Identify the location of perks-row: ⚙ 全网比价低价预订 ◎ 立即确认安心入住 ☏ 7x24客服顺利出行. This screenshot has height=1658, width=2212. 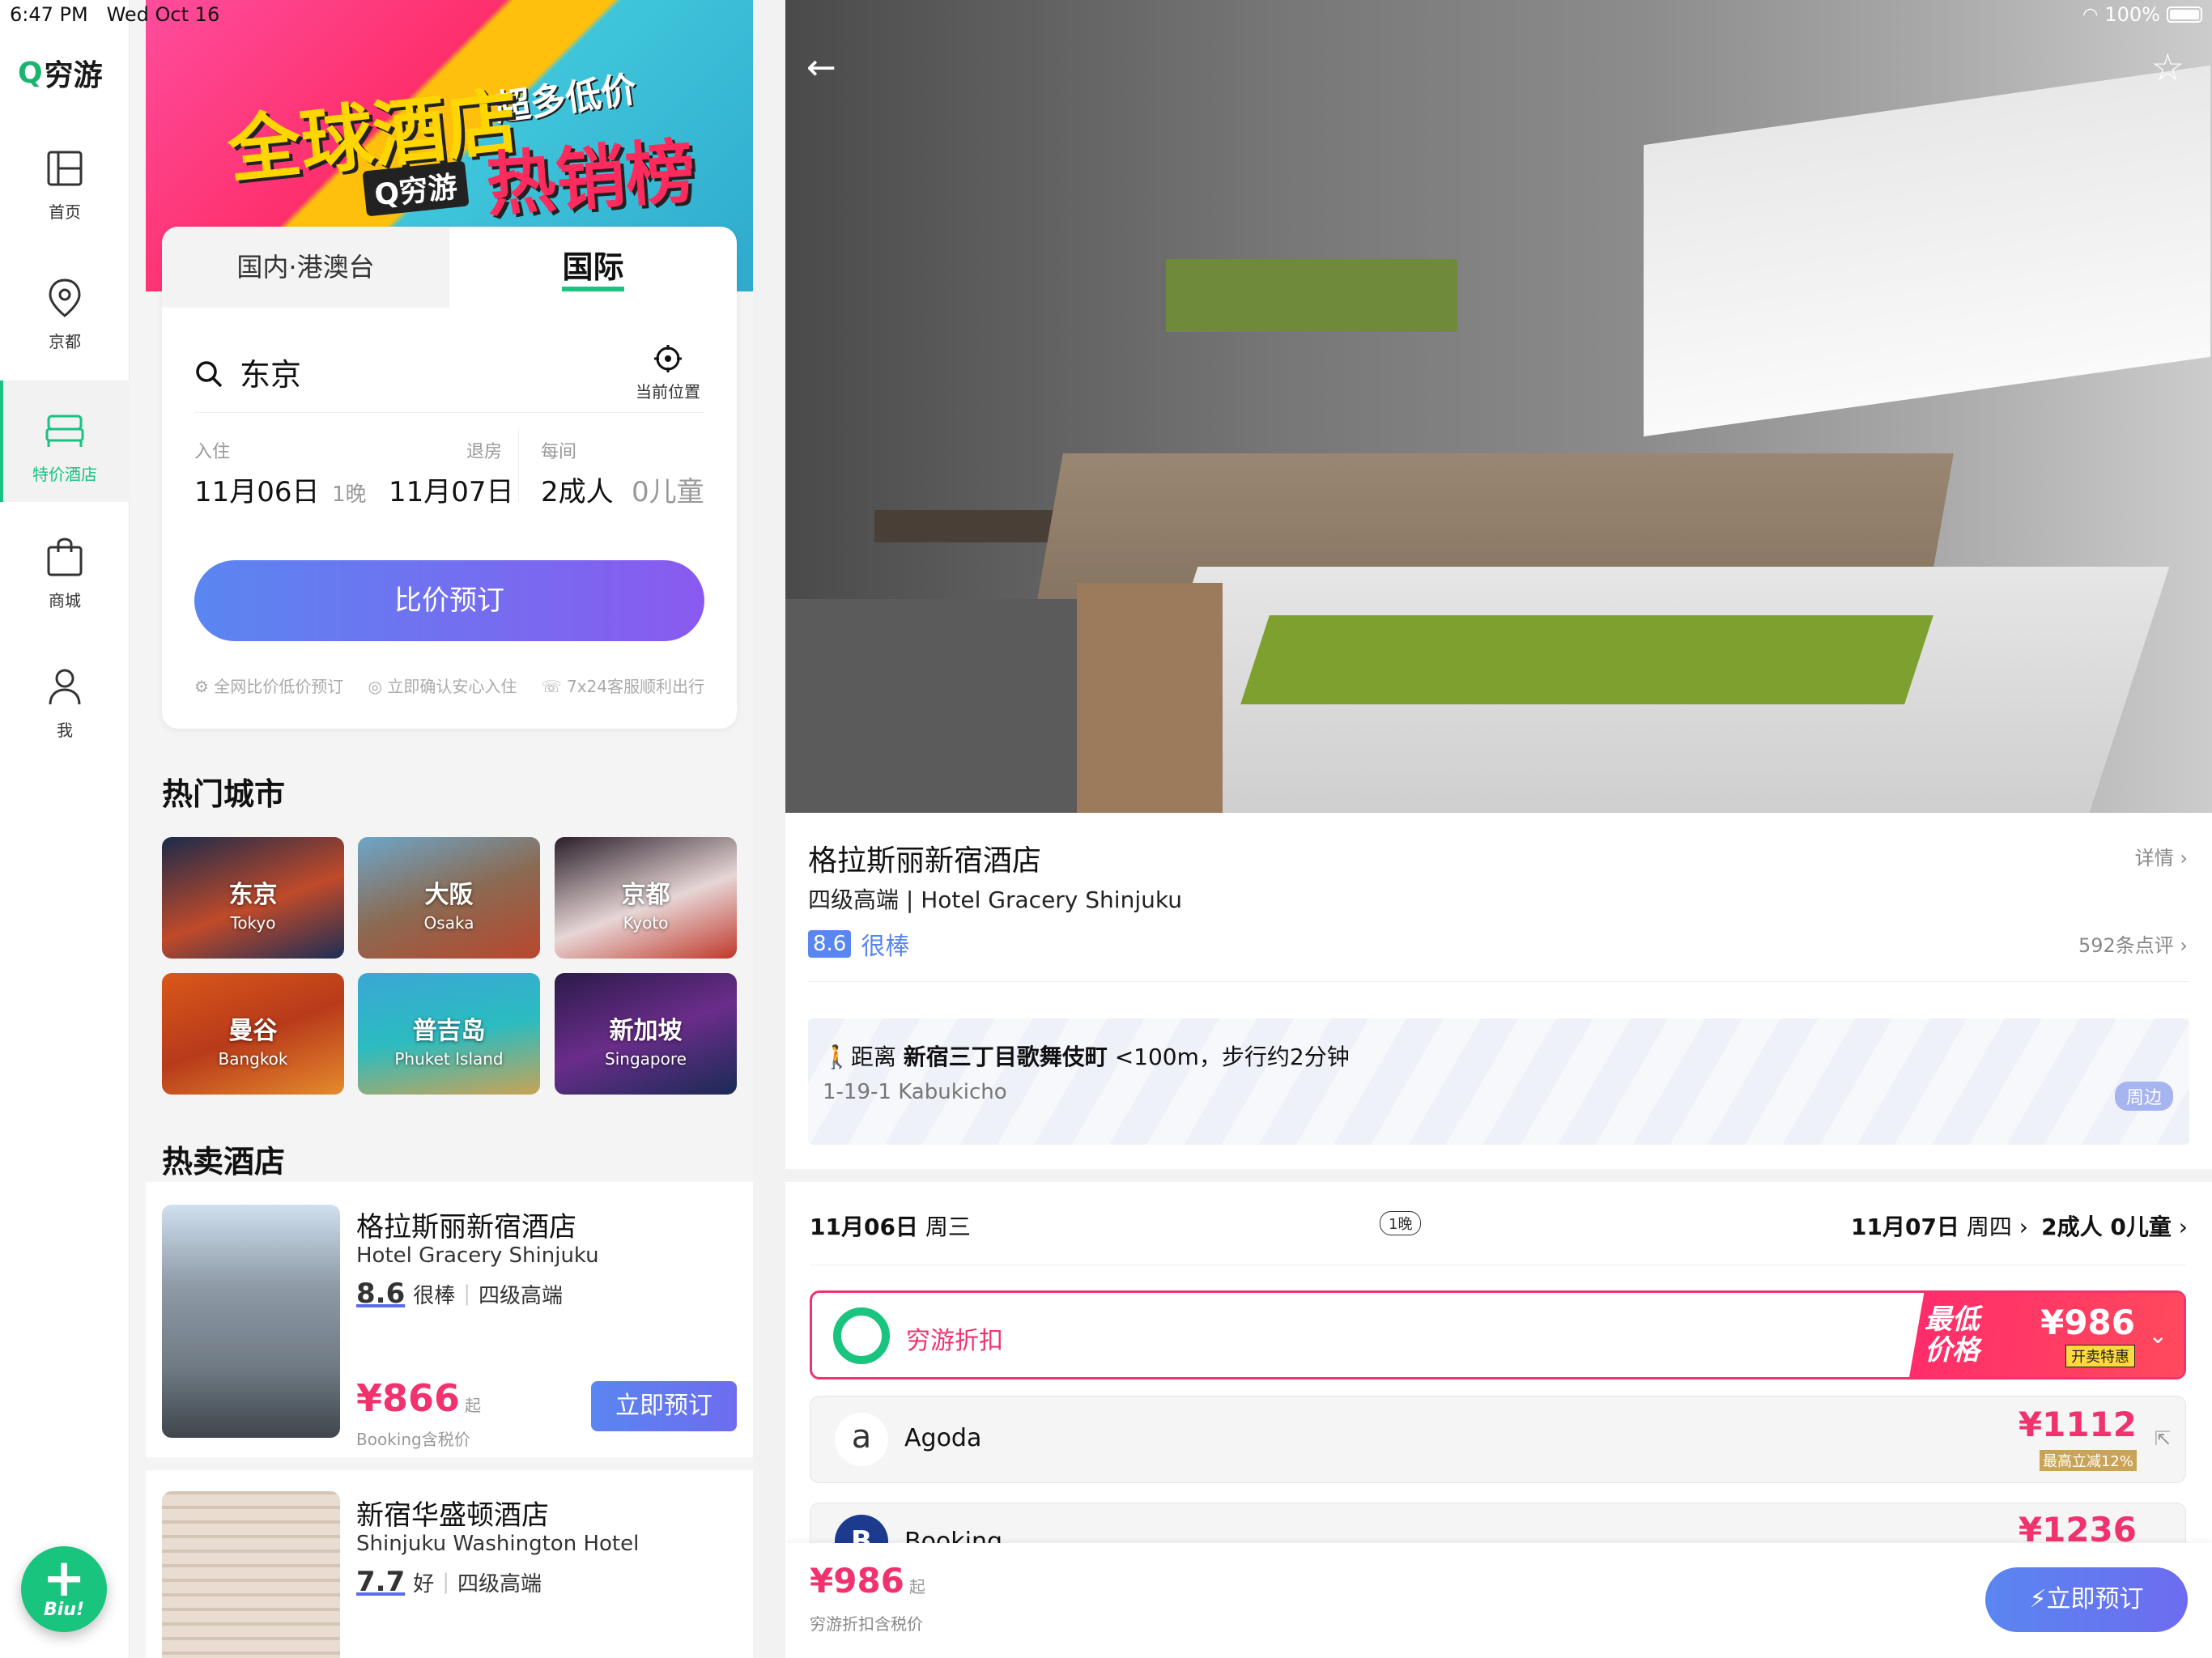
(449, 685).